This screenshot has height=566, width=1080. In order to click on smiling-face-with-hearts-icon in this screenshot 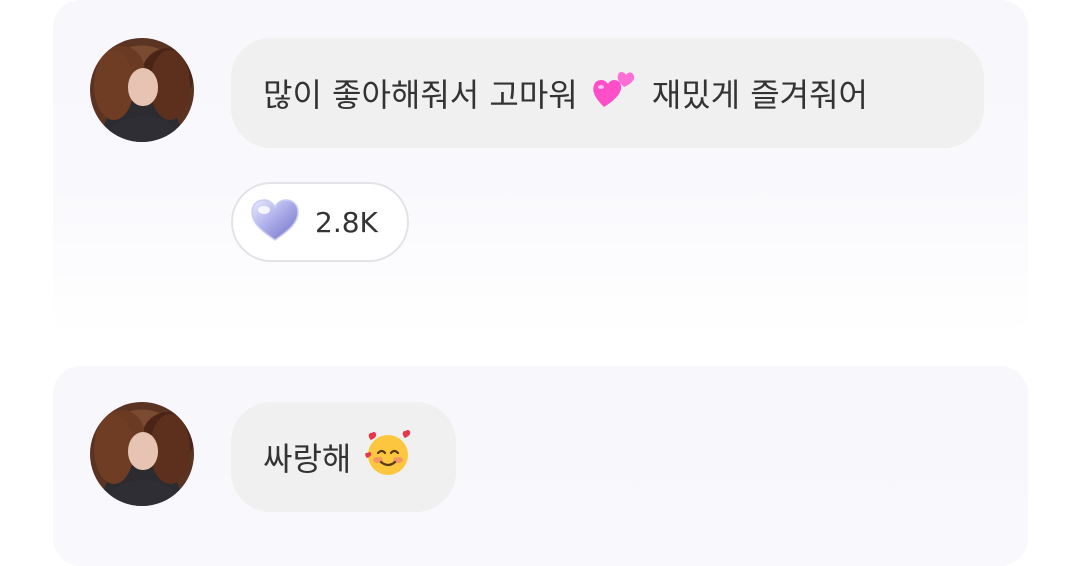, I will do `click(388, 457)`.